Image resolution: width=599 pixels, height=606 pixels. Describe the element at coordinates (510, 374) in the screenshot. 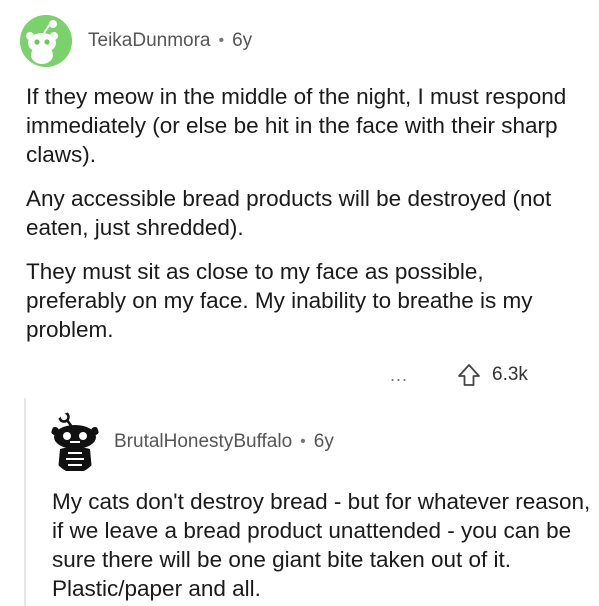

I see `vote-score: 6.3k` at that location.